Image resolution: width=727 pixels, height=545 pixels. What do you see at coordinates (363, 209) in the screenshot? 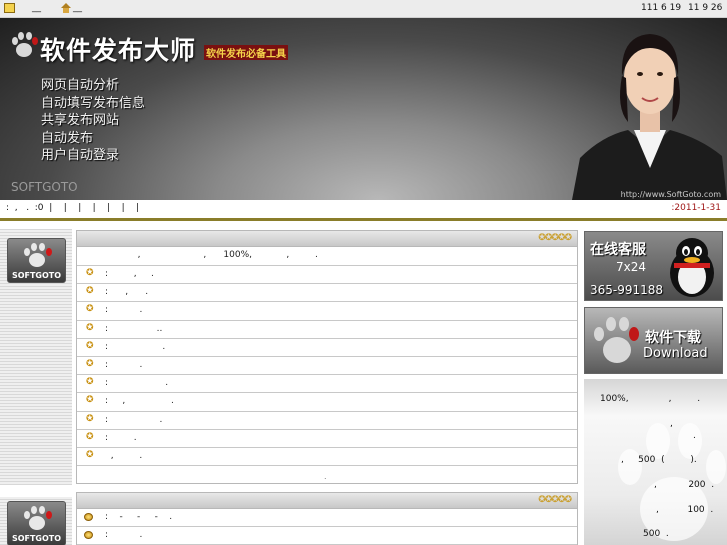
I see `nav-bar: : , . :0 | | | | | | | :2011-1-31` at bounding box center [363, 209].